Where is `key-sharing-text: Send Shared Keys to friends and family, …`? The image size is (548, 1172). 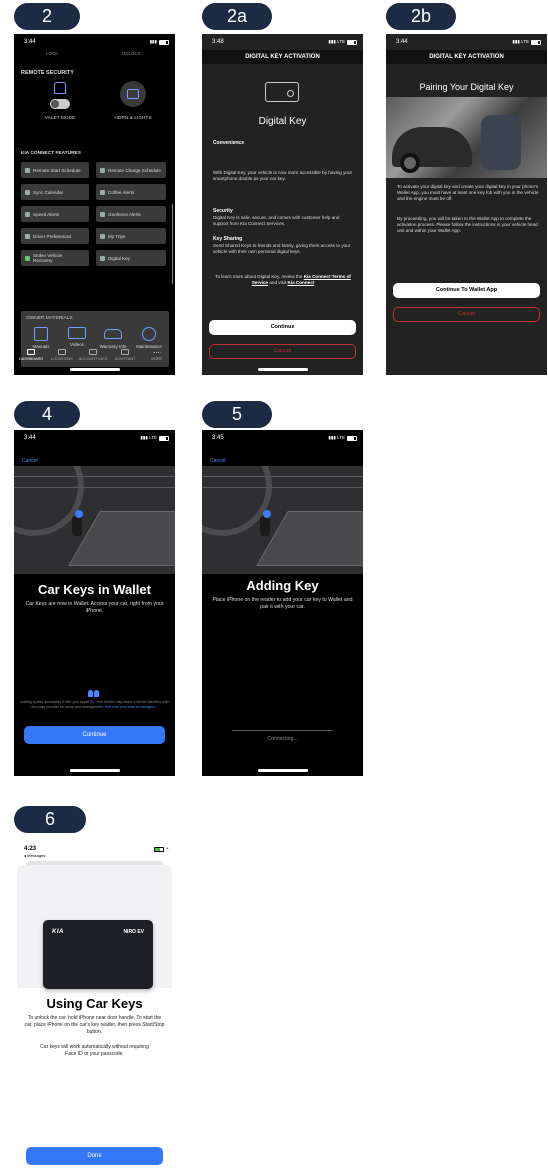 key-sharing-text: Send Shared Keys to friends and family, … is located at coordinates (282, 248).